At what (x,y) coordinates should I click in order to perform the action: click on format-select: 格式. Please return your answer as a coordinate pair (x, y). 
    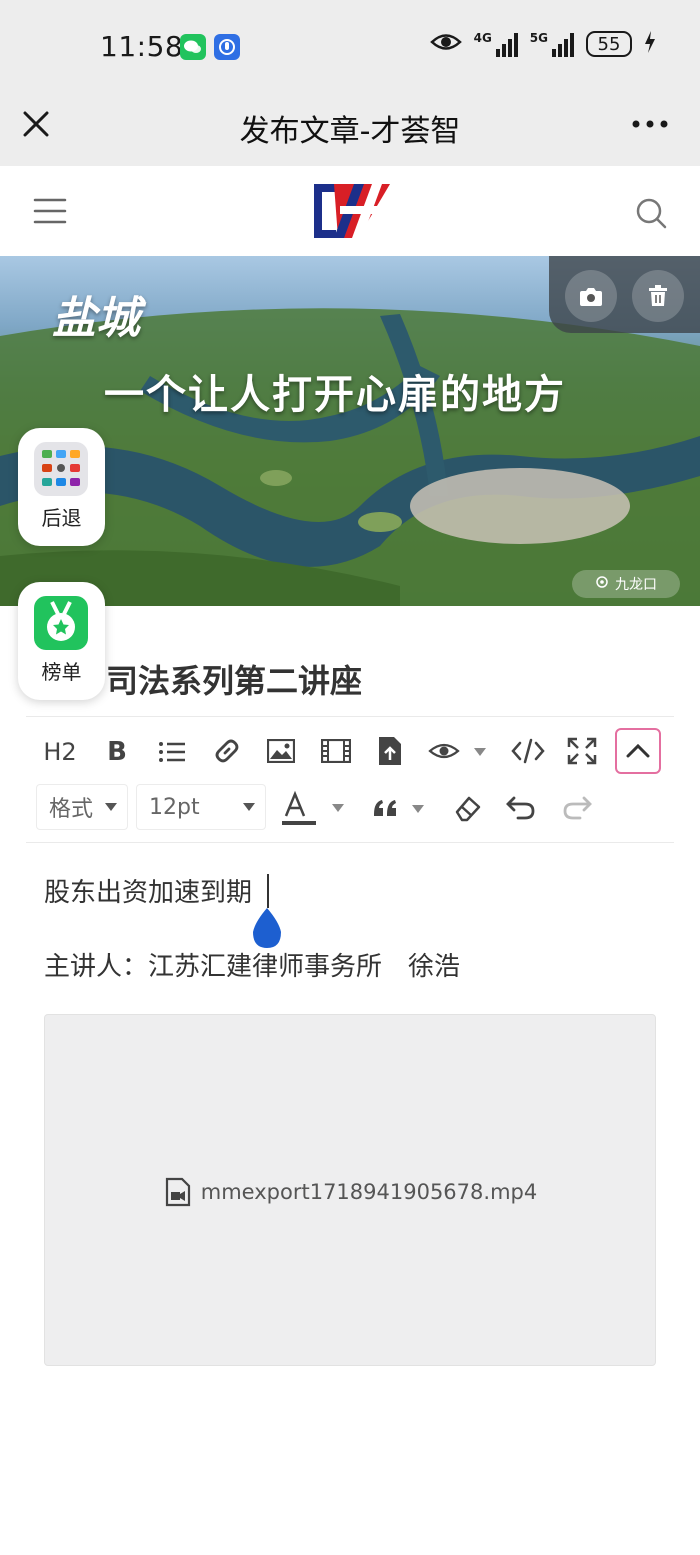
    Looking at the image, I should click on (82, 807).